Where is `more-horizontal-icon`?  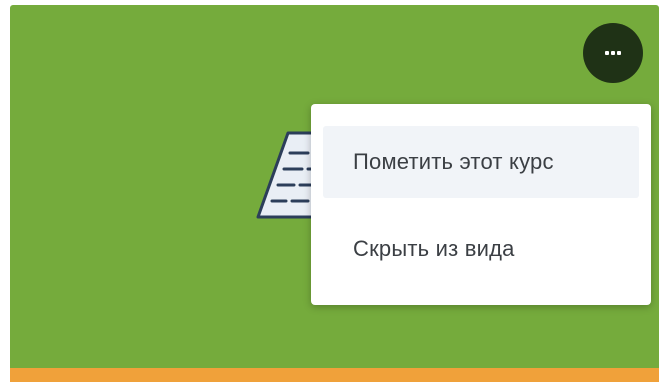
more-horizontal-icon is located at coordinates (613, 53).